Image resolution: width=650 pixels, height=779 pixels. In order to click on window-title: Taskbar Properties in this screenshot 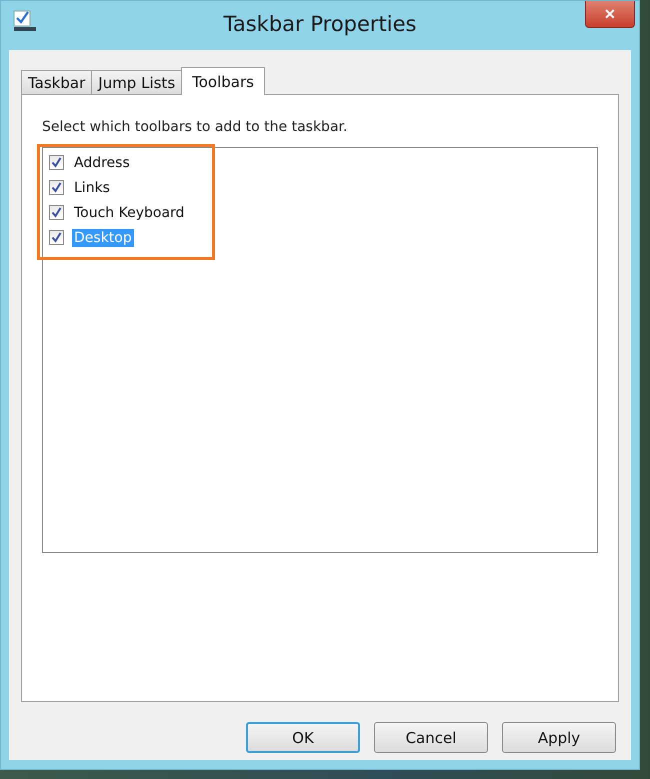, I will do `click(320, 24)`.